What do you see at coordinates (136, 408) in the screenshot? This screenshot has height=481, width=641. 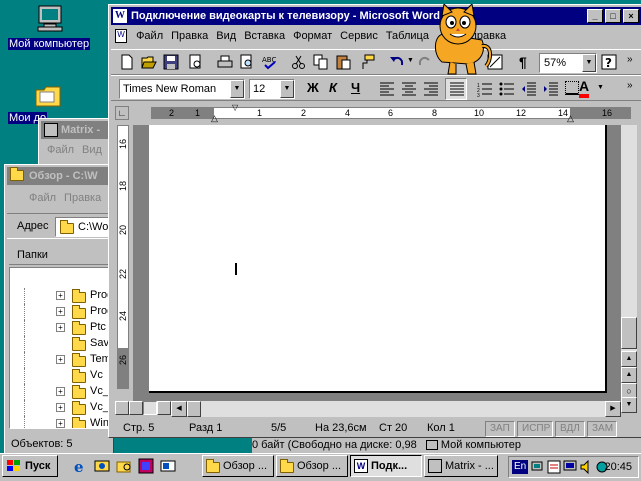 I see `web-view-icon` at bounding box center [136, 408].